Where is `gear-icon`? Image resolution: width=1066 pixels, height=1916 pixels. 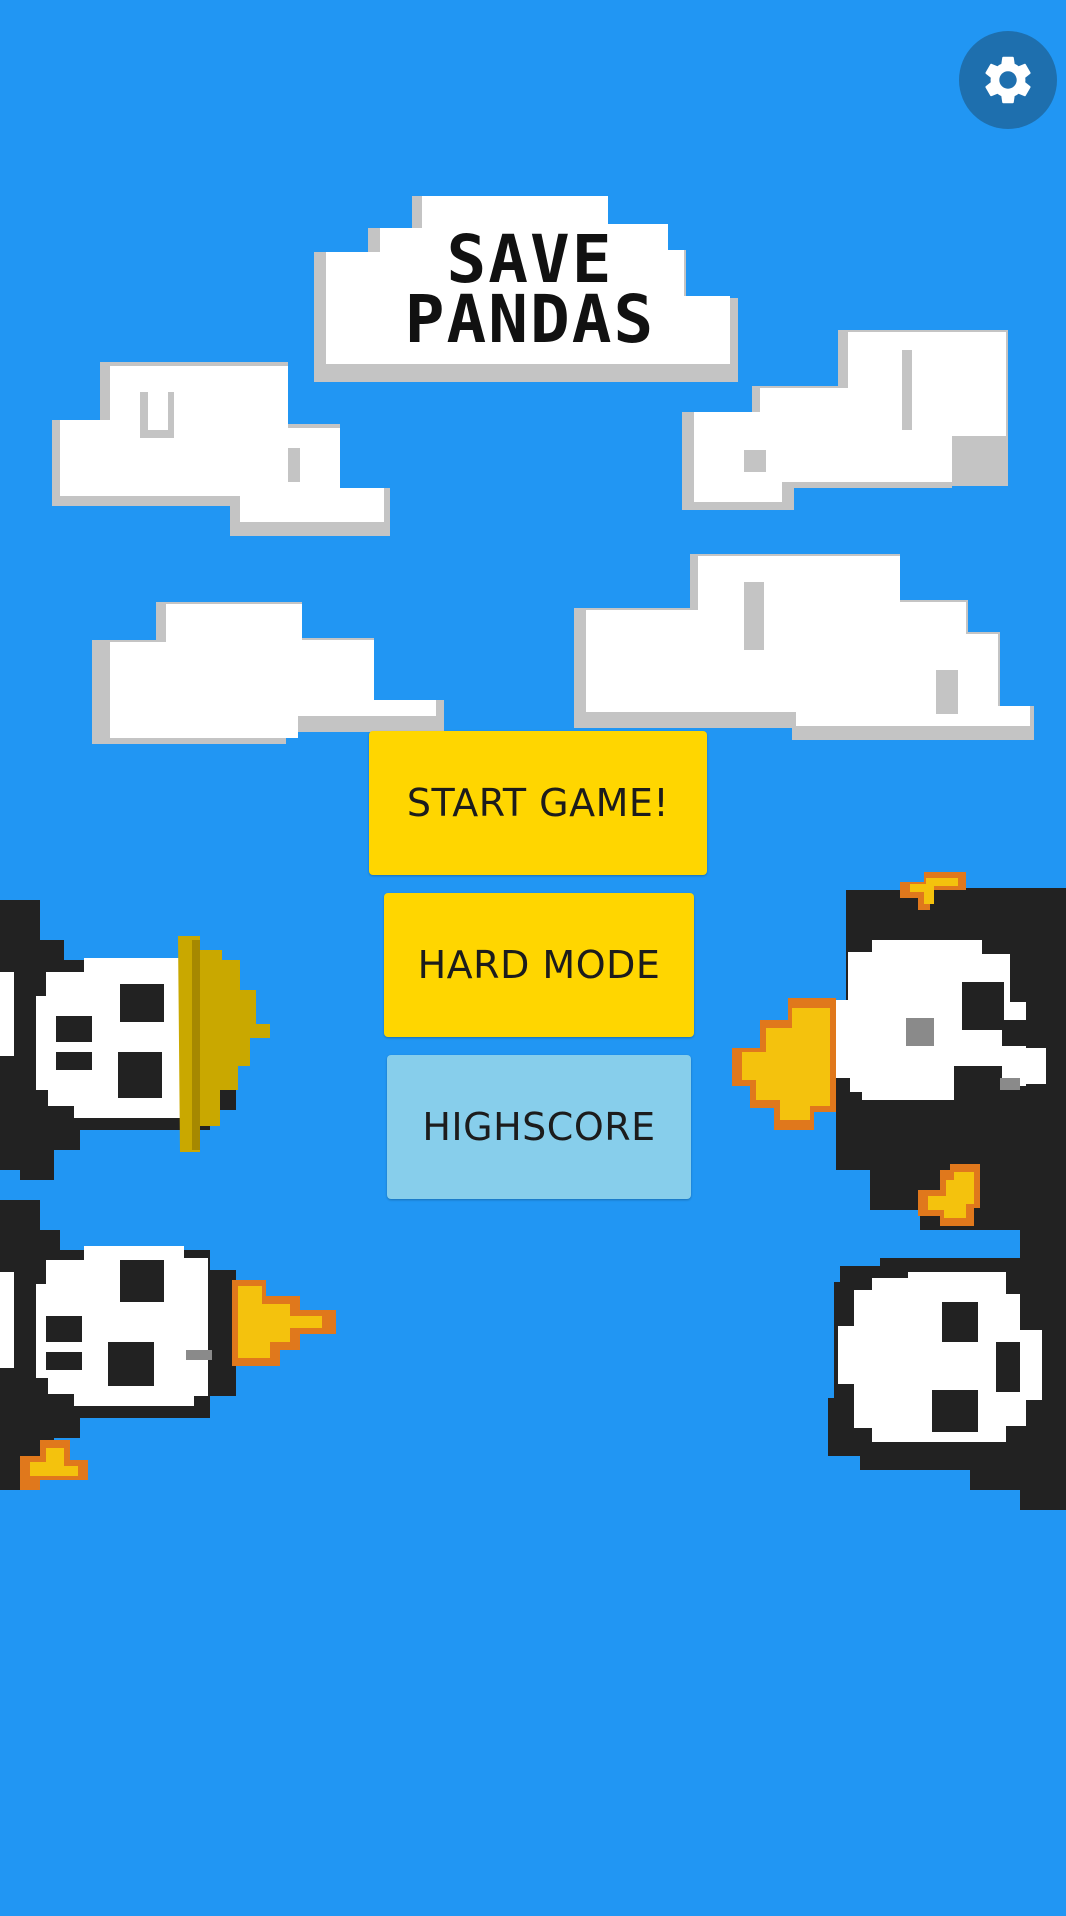
gear-icon is located at coordinates (1008, 80).